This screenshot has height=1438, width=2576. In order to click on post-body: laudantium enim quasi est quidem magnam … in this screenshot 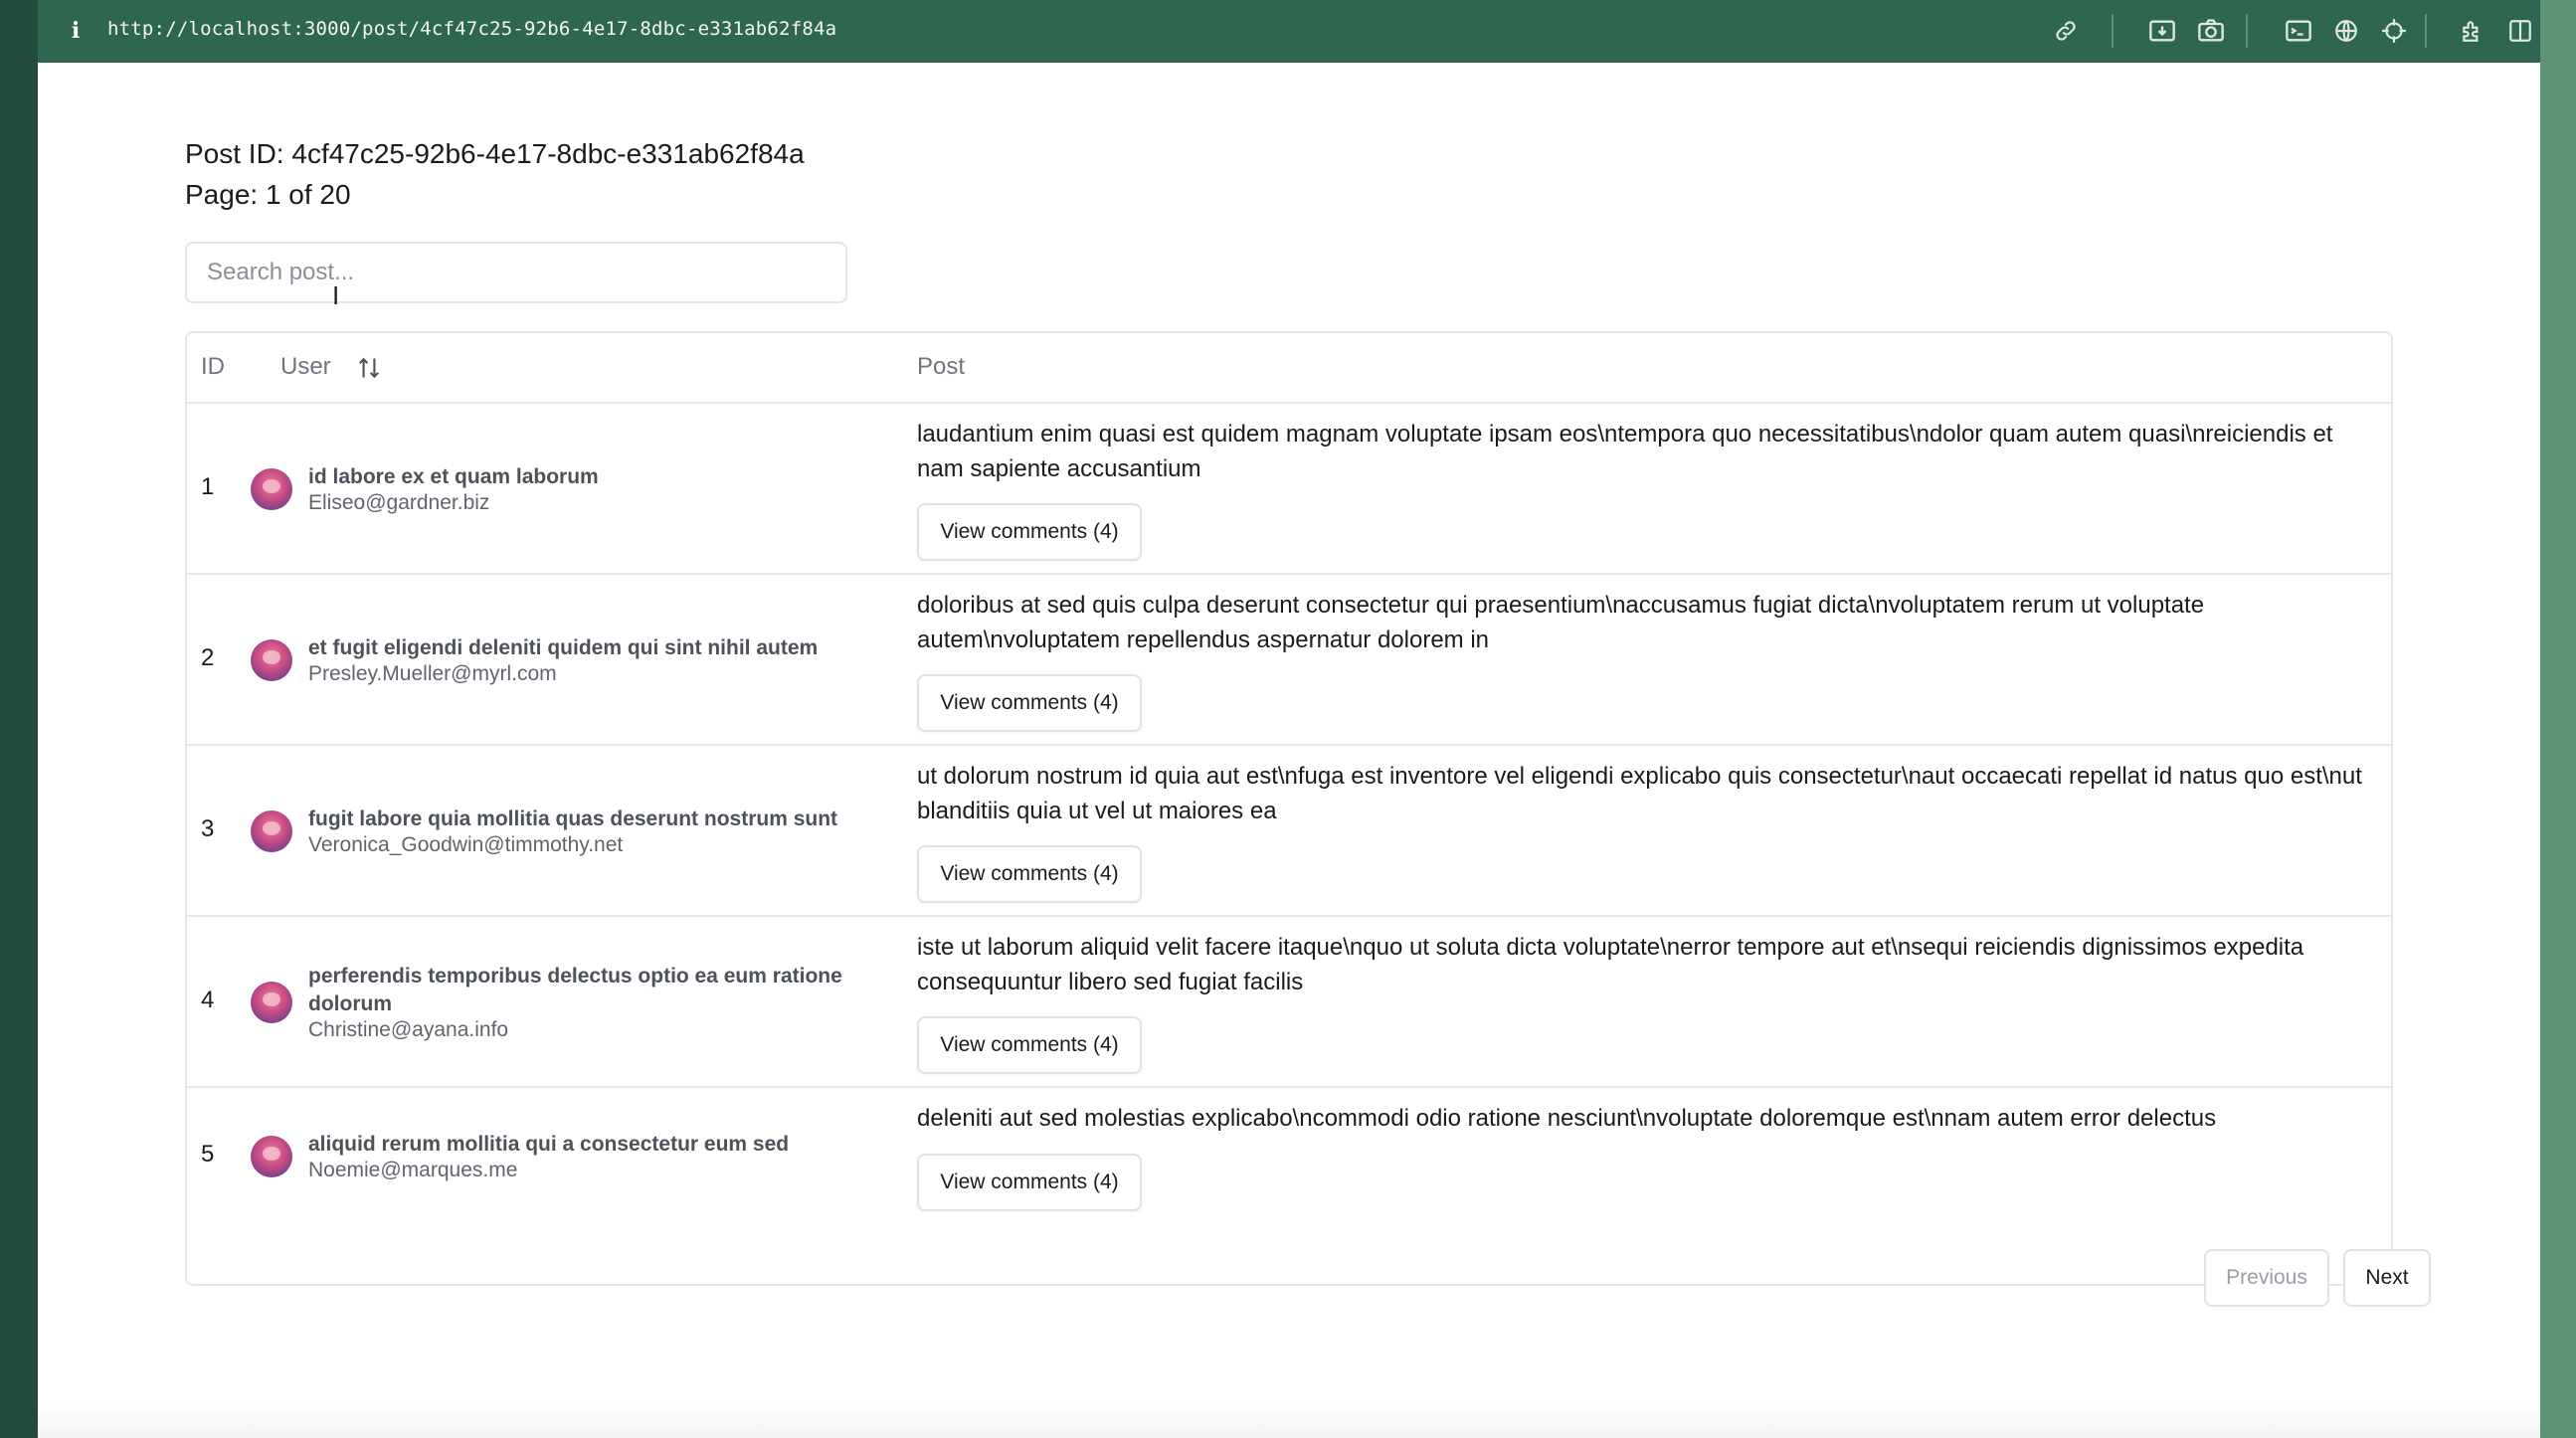, I will do `click(1625, 451)`.